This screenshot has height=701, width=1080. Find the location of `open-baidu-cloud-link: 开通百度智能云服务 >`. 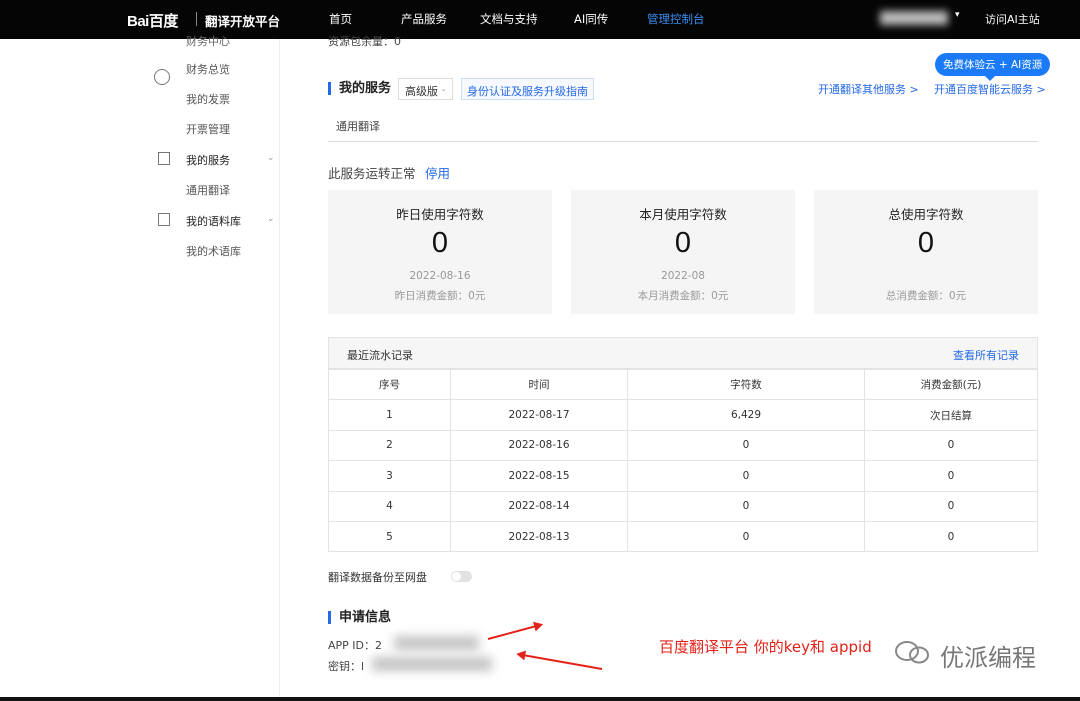

open-baidu-cloud-link: 开通百度智能云服务 > is located at coordinates (990, 89).